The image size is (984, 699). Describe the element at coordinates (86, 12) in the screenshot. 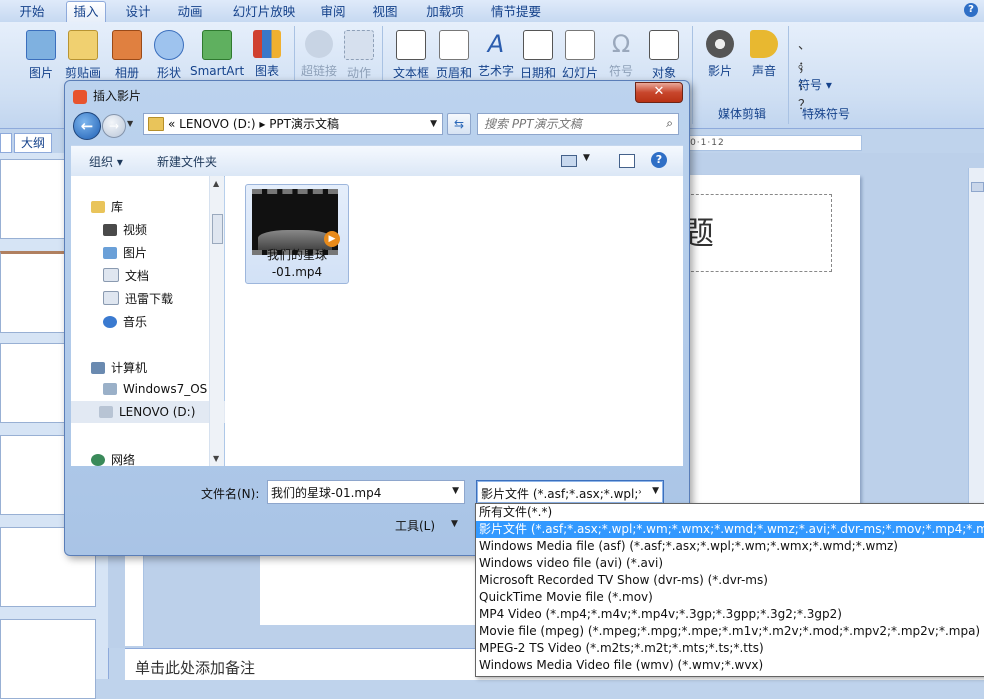

I see `tab-insert: 插入` at that location.